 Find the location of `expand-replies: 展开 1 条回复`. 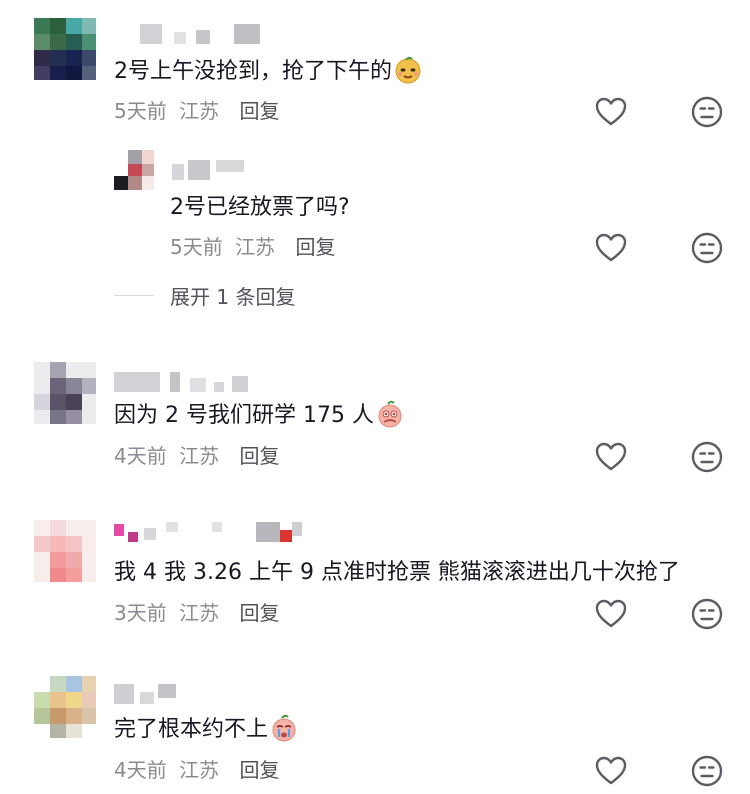

expand-replies: 展开 1 条回复 is located at coordinates (204, 295).